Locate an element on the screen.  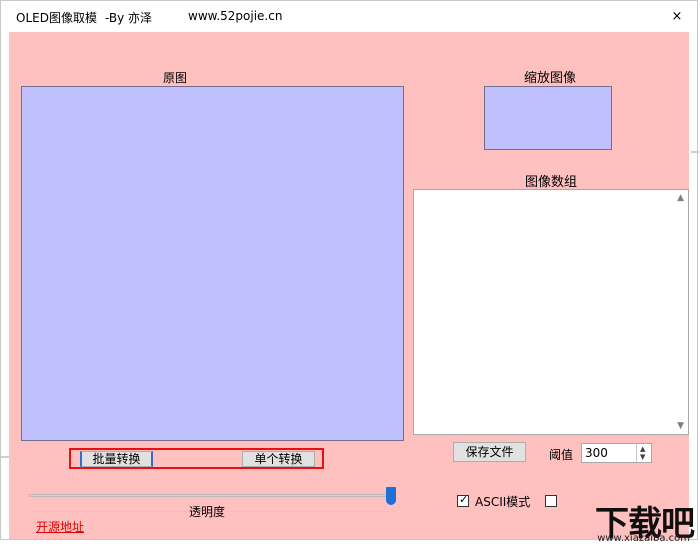
batch-convert-button: 批量转换 is located at coordinates (116, 459).